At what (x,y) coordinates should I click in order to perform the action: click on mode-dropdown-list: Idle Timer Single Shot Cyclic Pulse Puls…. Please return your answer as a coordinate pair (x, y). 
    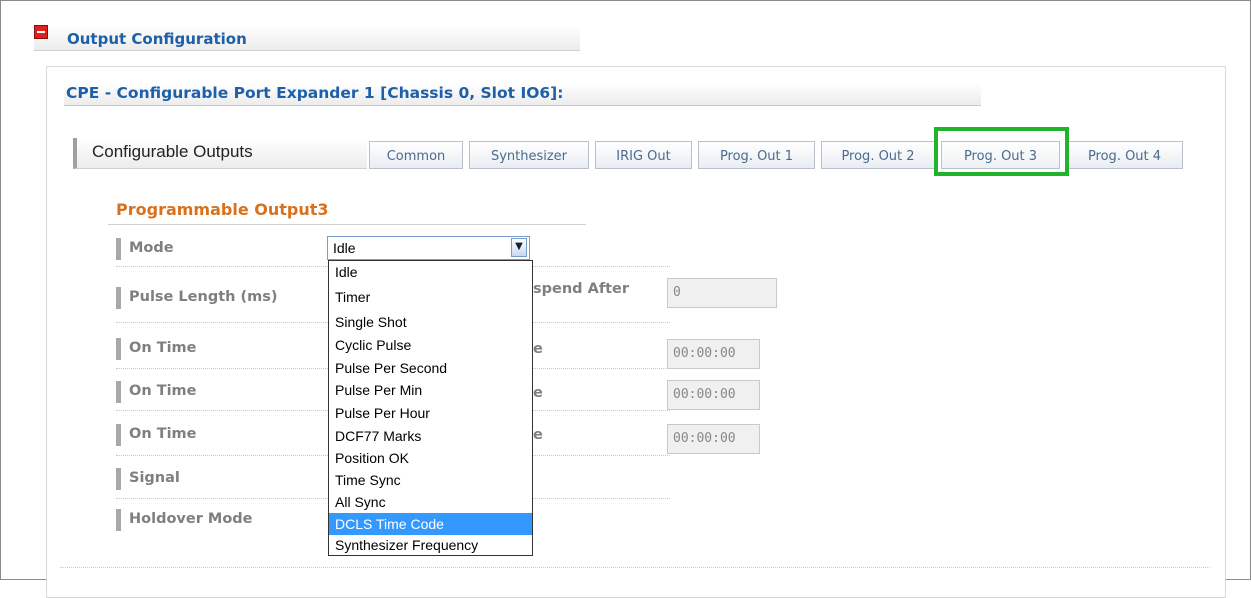
    Looking at the image, I should click on (430, 408).